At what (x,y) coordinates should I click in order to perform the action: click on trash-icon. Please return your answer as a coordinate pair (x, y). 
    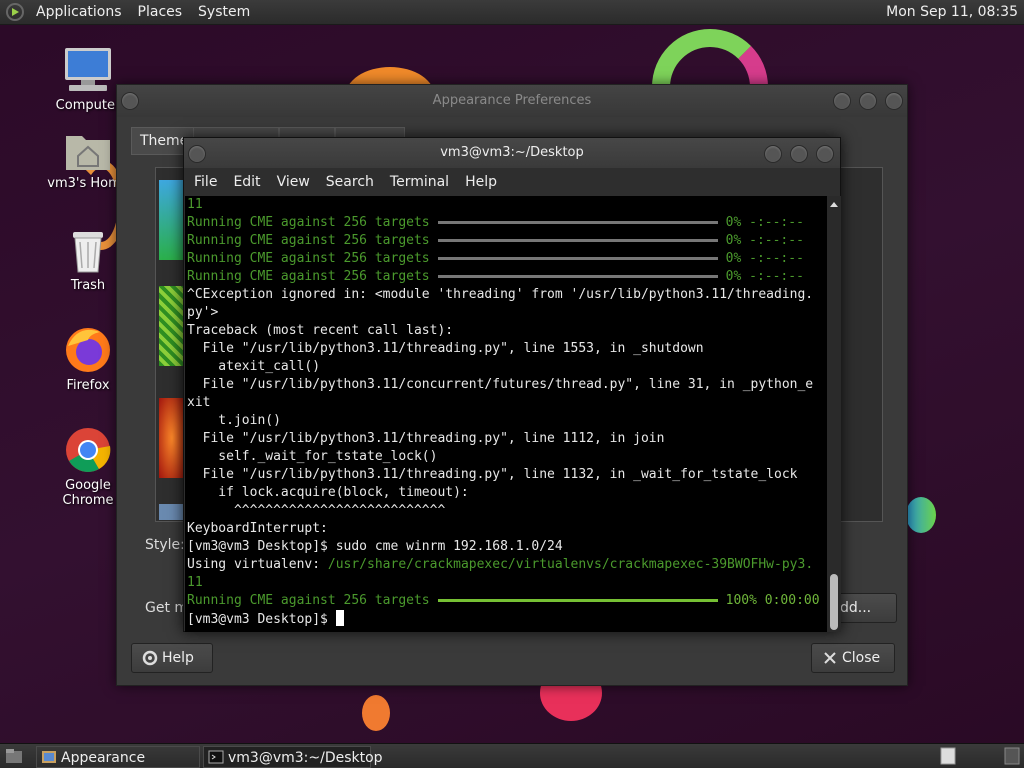
    Looking at the image, I should click on (88, 252).